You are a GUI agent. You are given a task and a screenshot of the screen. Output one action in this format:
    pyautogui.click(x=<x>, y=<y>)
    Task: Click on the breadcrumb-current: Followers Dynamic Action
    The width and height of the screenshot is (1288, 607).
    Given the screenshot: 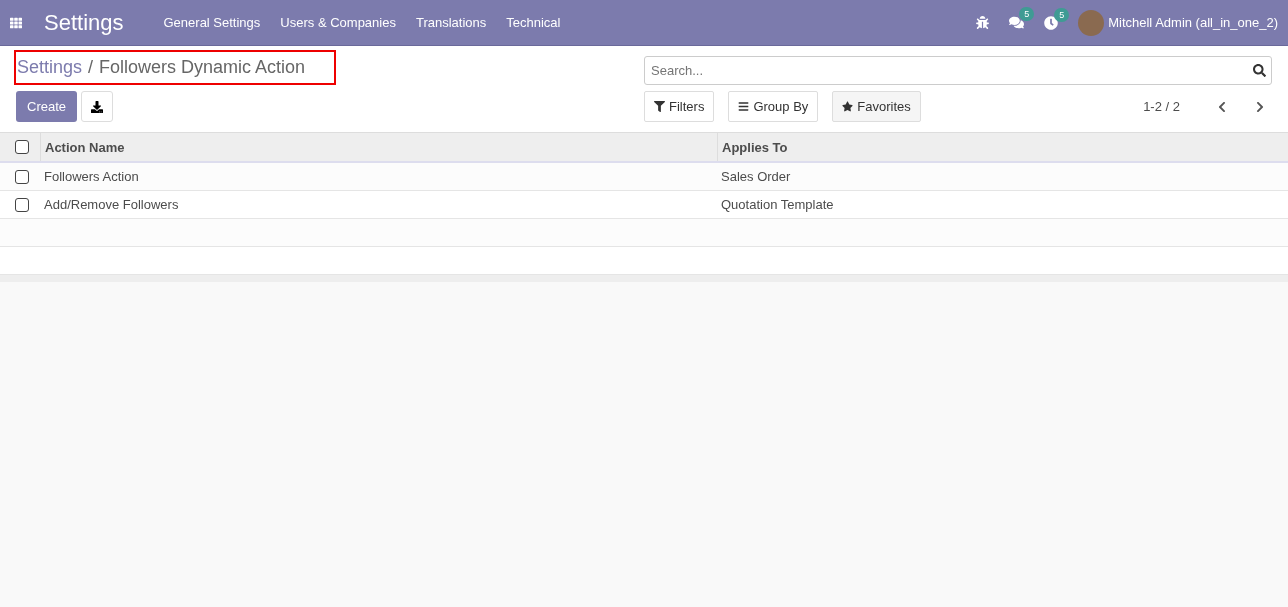 What is the action you would take?
    pyautogui.click(x=202, y=67)
    